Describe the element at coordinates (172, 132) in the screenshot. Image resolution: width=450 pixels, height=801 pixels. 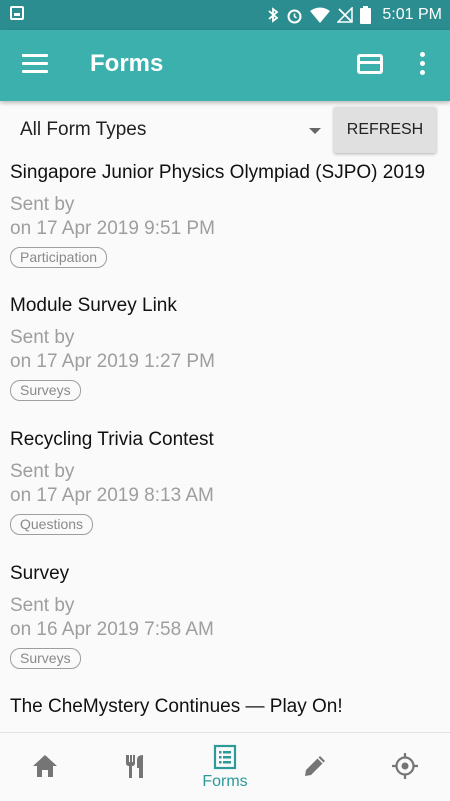
I see `form-type-dropdown: All Form Types` at that location.